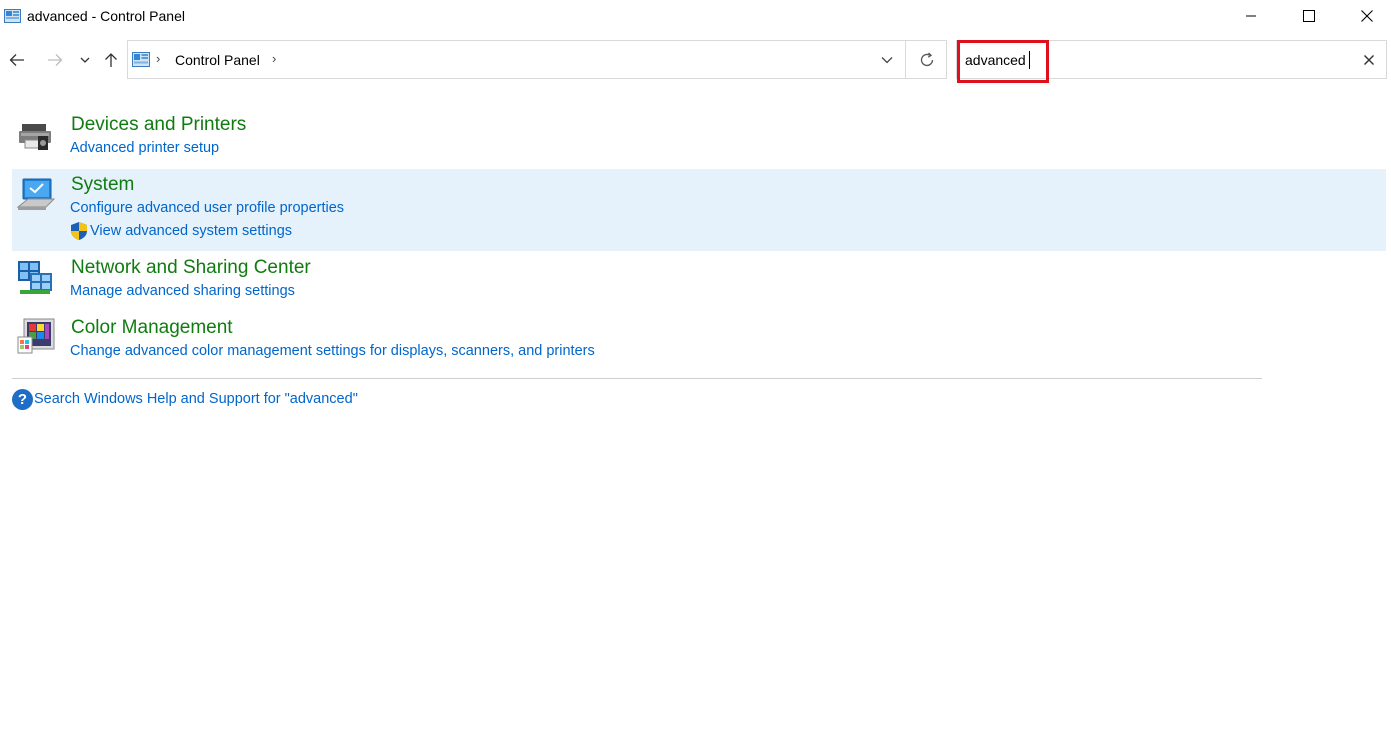 The height and width of the screenshot is (729, 1391). I want to click on arrow-right-icon, so click(55, 60).